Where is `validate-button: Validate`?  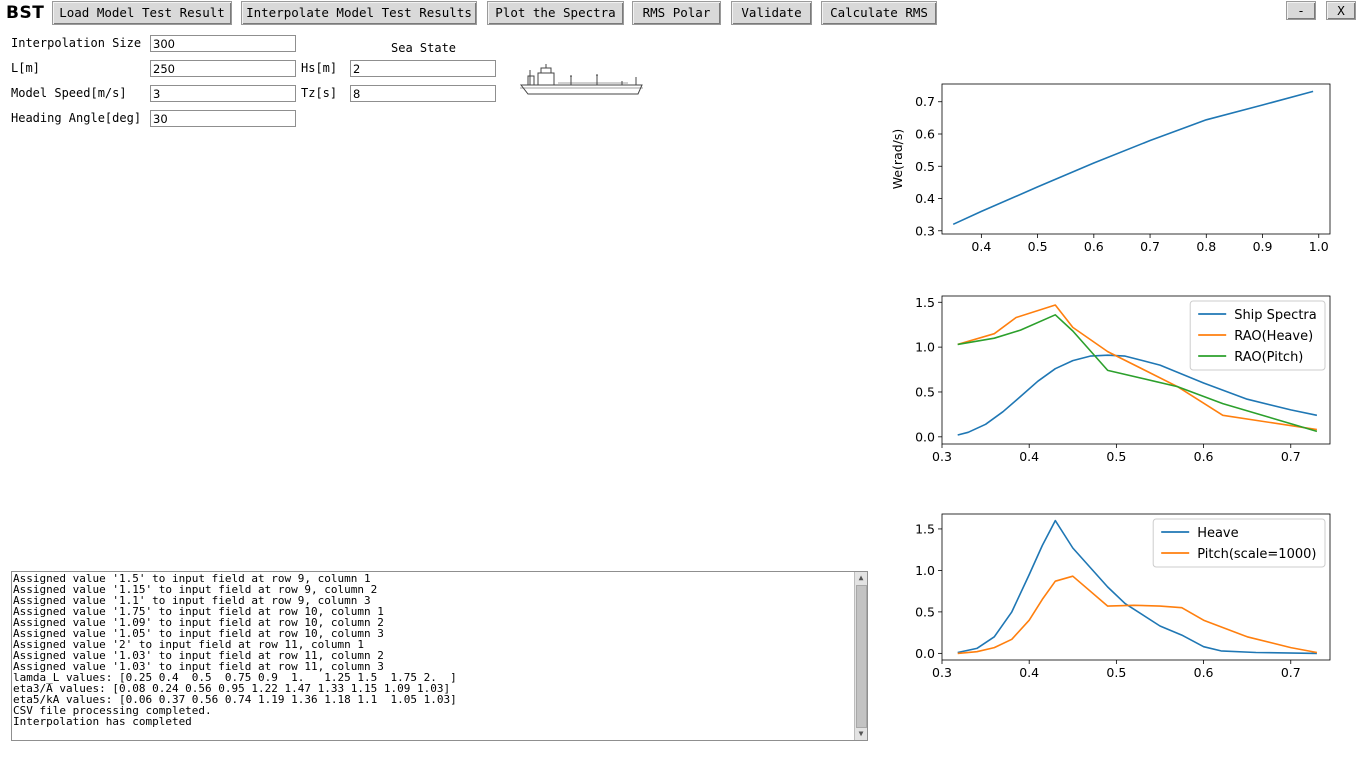
validate-button: Validate is located at coordinates (771, 13).